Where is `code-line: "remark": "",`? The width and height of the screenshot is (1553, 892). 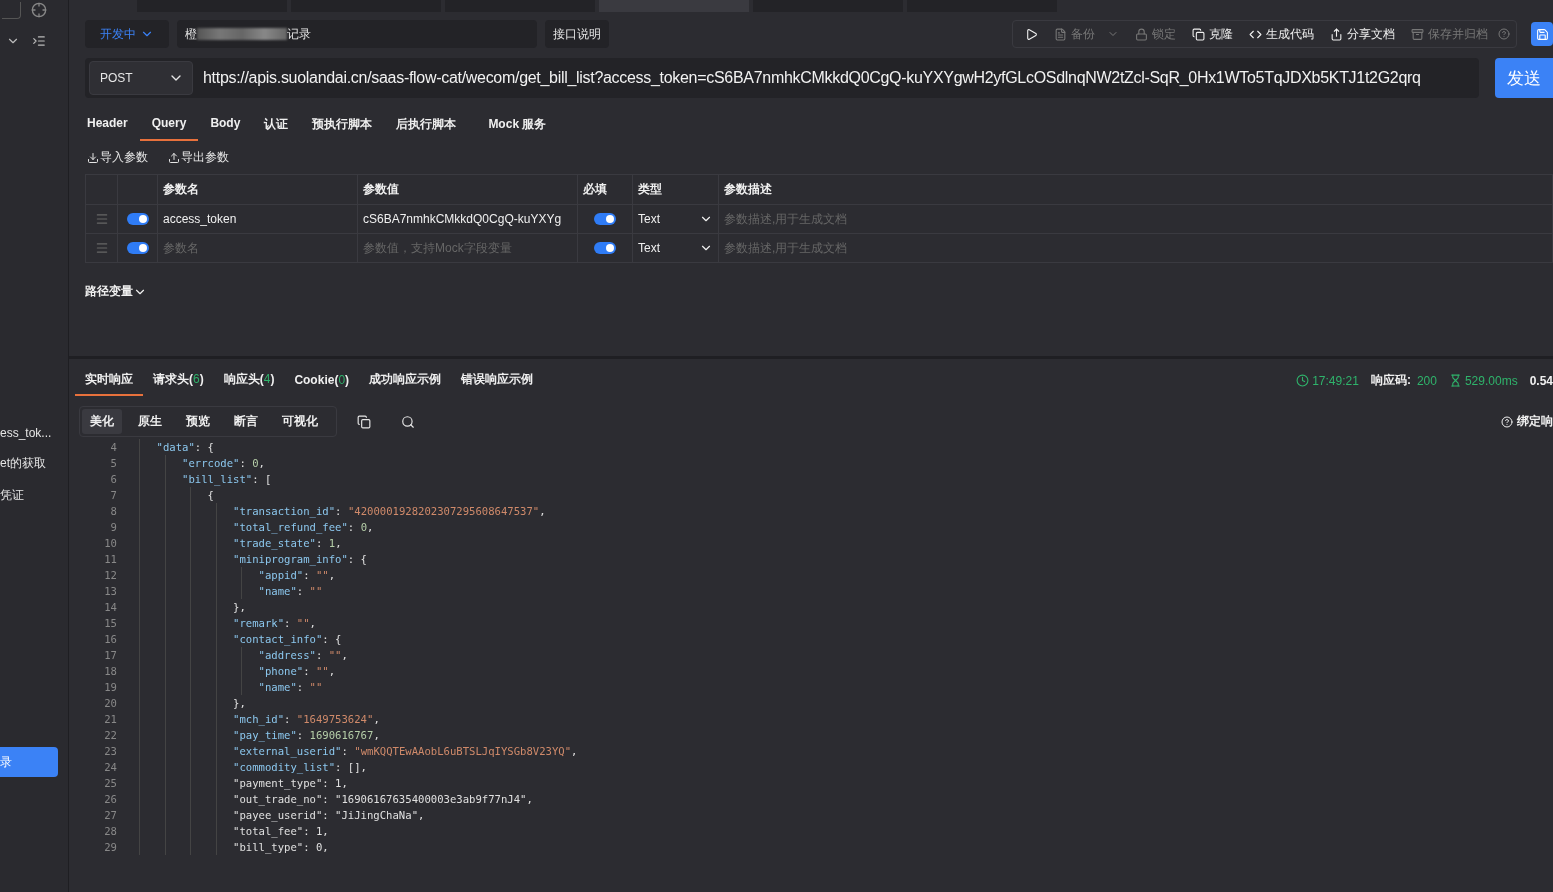 code-line: "remark": "", is located at coordinates (274, 623).